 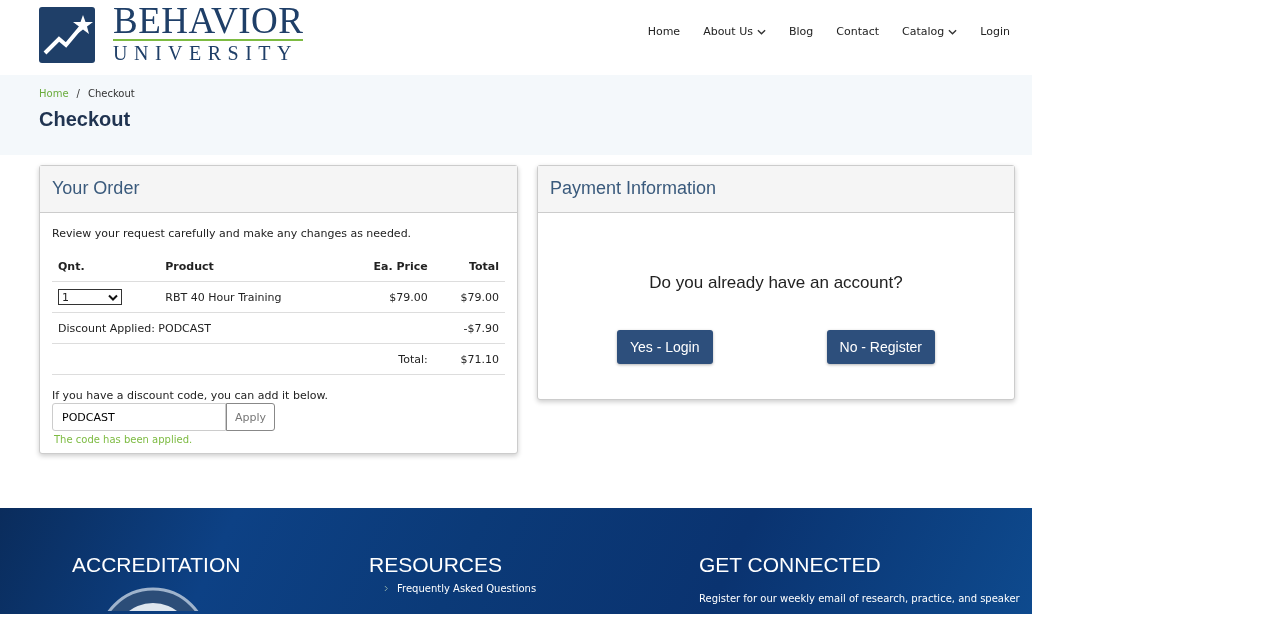 What do you see at coordinates (664, 31) in the screenshot?
I see `nav-link: Home` at bounding box center [664, 31].